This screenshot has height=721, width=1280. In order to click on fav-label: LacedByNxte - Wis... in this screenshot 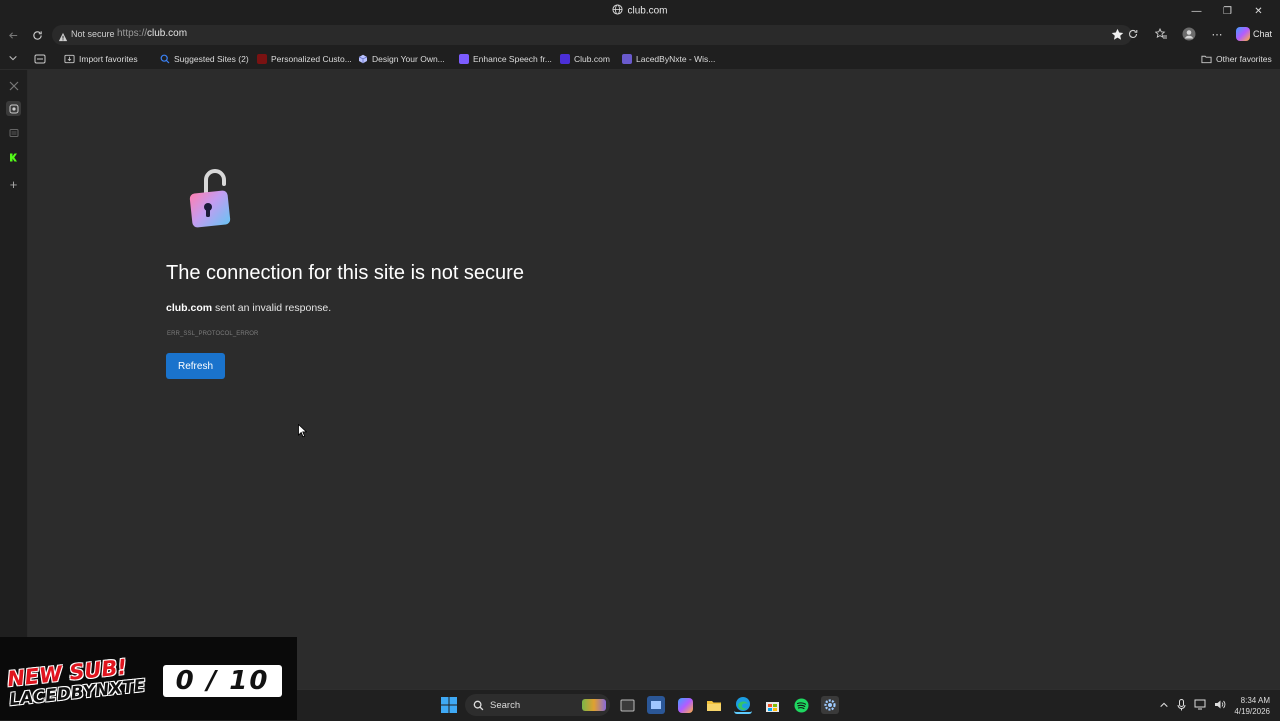, I will do `click(676, 59)`.